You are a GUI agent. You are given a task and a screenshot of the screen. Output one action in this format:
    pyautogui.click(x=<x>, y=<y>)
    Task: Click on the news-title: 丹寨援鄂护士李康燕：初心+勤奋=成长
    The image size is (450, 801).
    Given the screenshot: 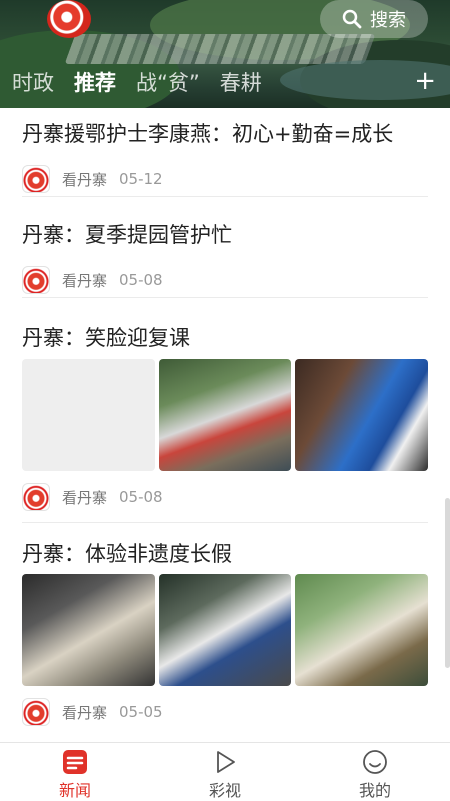 What is the action you would take?
    pyautogui.click(x=225, y=133)
    